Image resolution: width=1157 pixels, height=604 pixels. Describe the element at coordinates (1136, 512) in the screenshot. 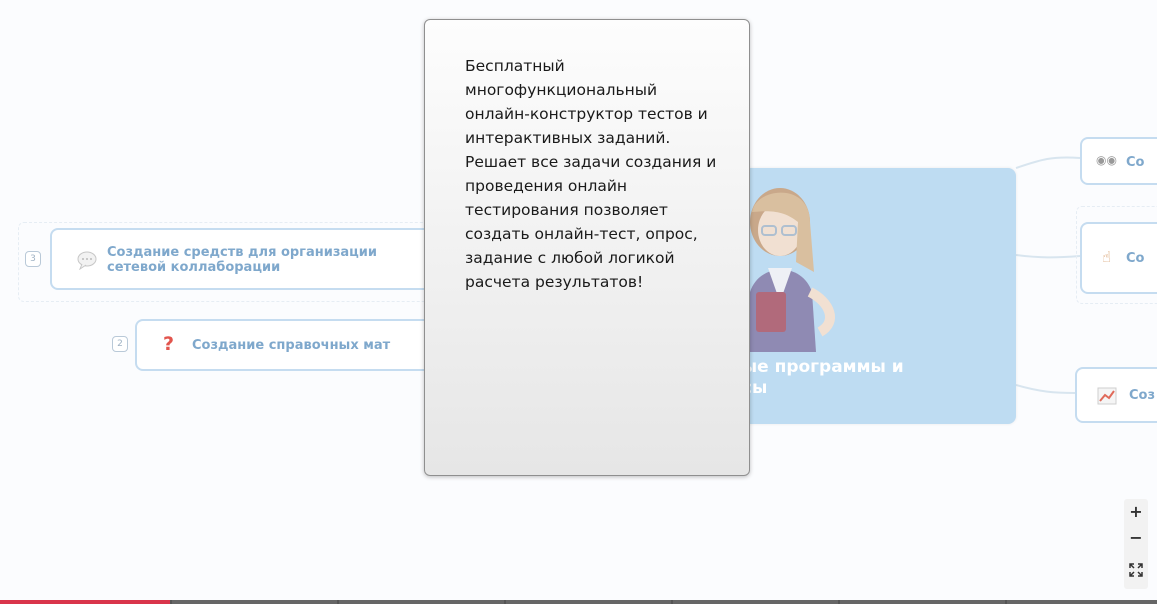

I see `zoom-in-button: +` at that location.